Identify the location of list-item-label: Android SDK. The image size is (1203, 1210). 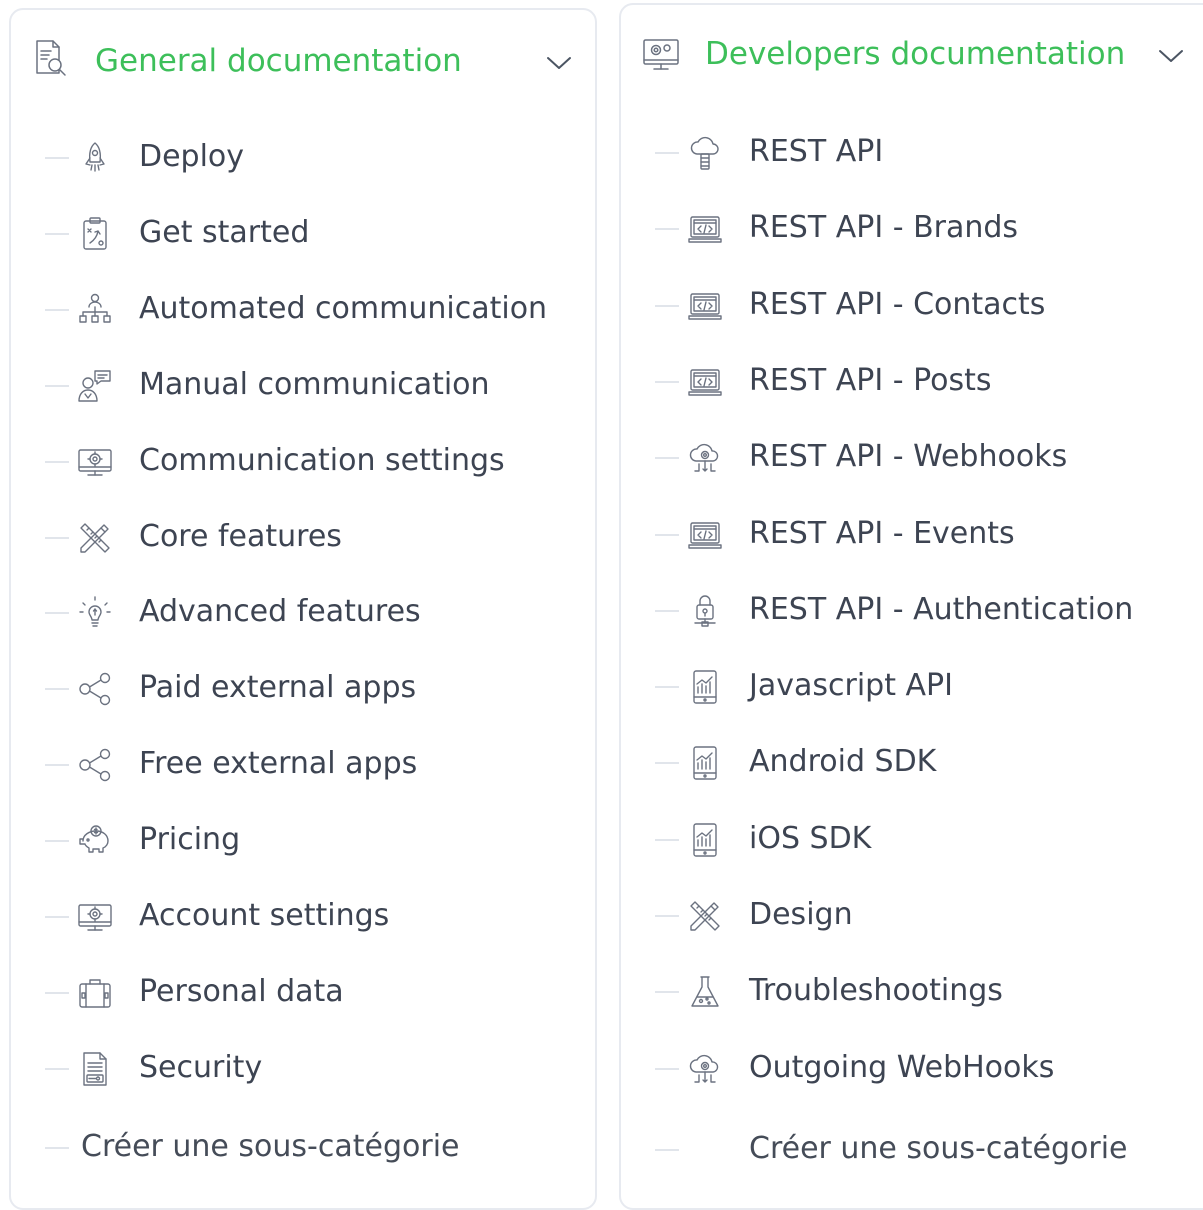
(843, 762).